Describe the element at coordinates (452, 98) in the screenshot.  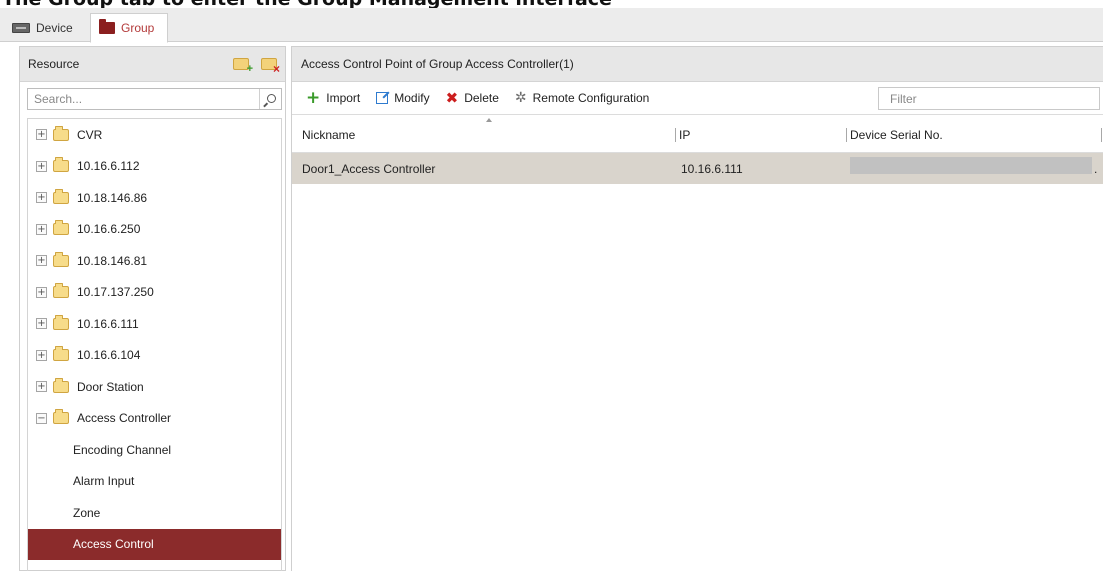
I see `delete-icon: ✖` at that location.